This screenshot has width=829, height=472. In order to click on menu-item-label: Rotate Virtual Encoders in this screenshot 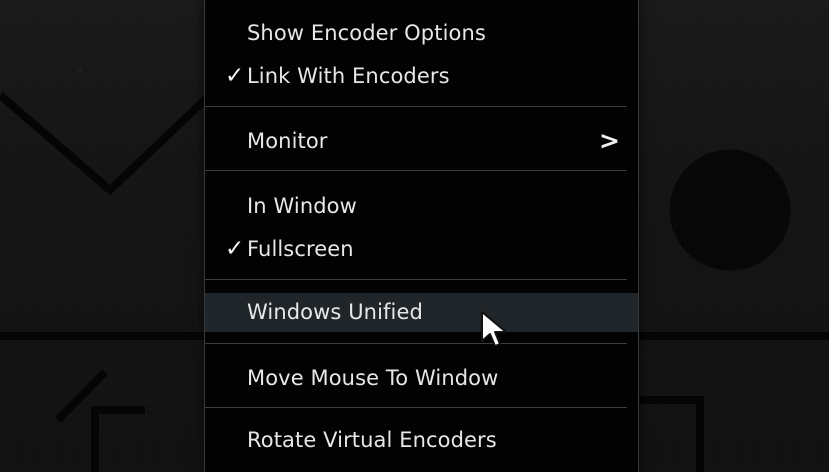, I will do `click(372, 440)`.